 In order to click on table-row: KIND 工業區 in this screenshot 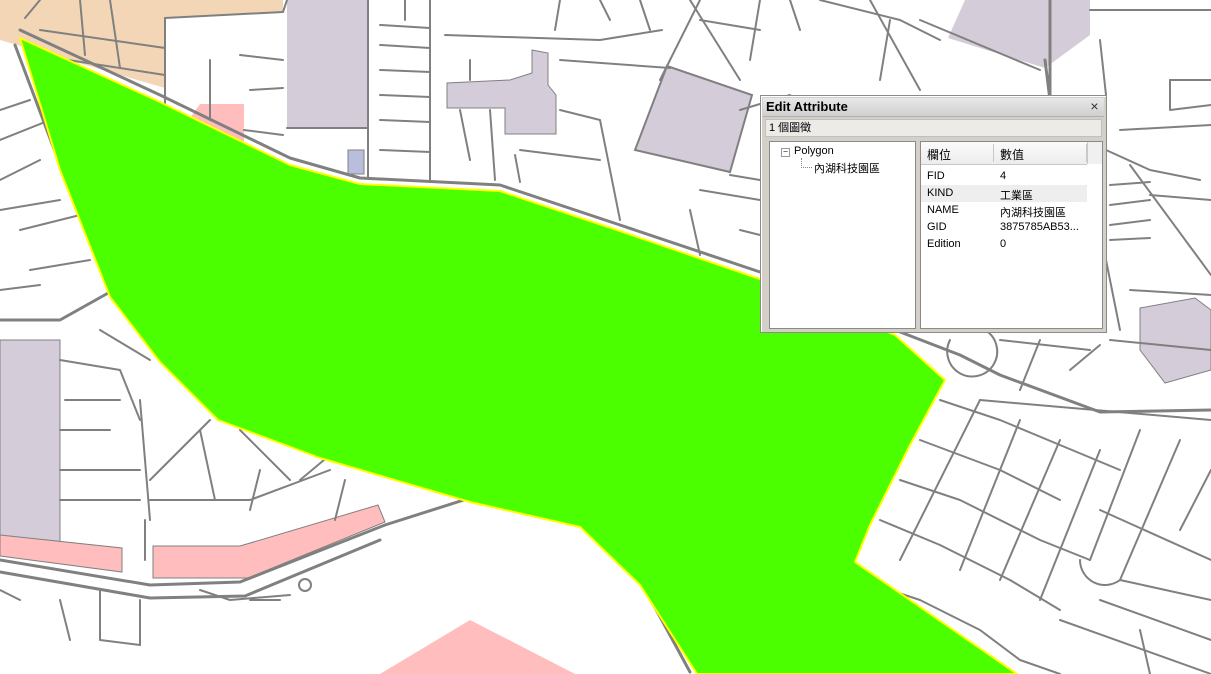, I will do `click(1004, 193)`.